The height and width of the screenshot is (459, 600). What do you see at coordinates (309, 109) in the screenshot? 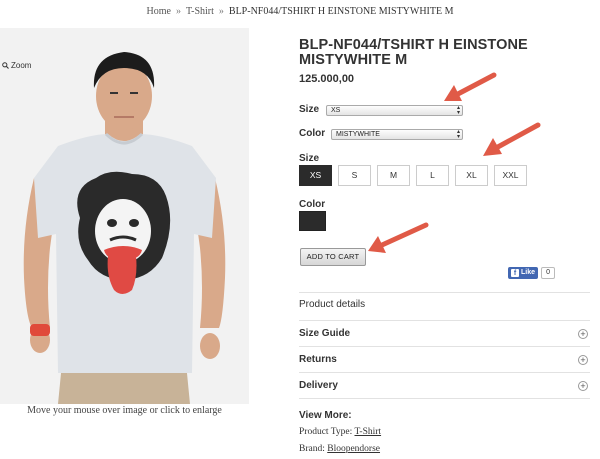
I see `size-select-label: Size` at bounding box center [309, 109].